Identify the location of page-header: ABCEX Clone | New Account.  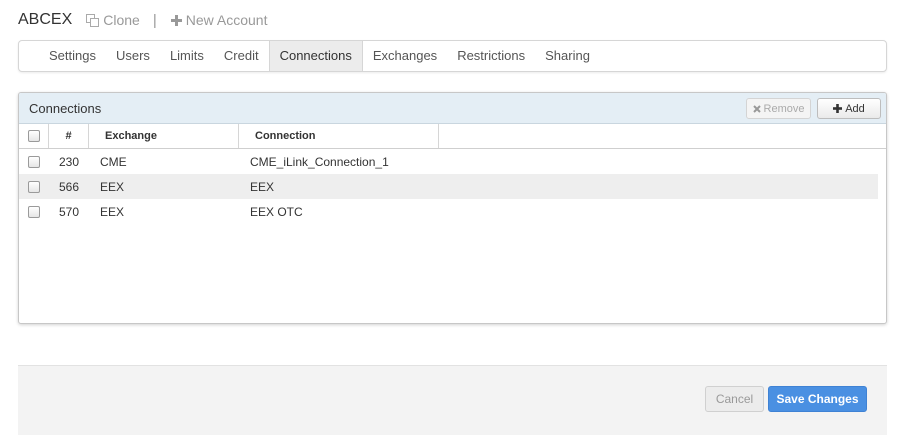
(142, 20).